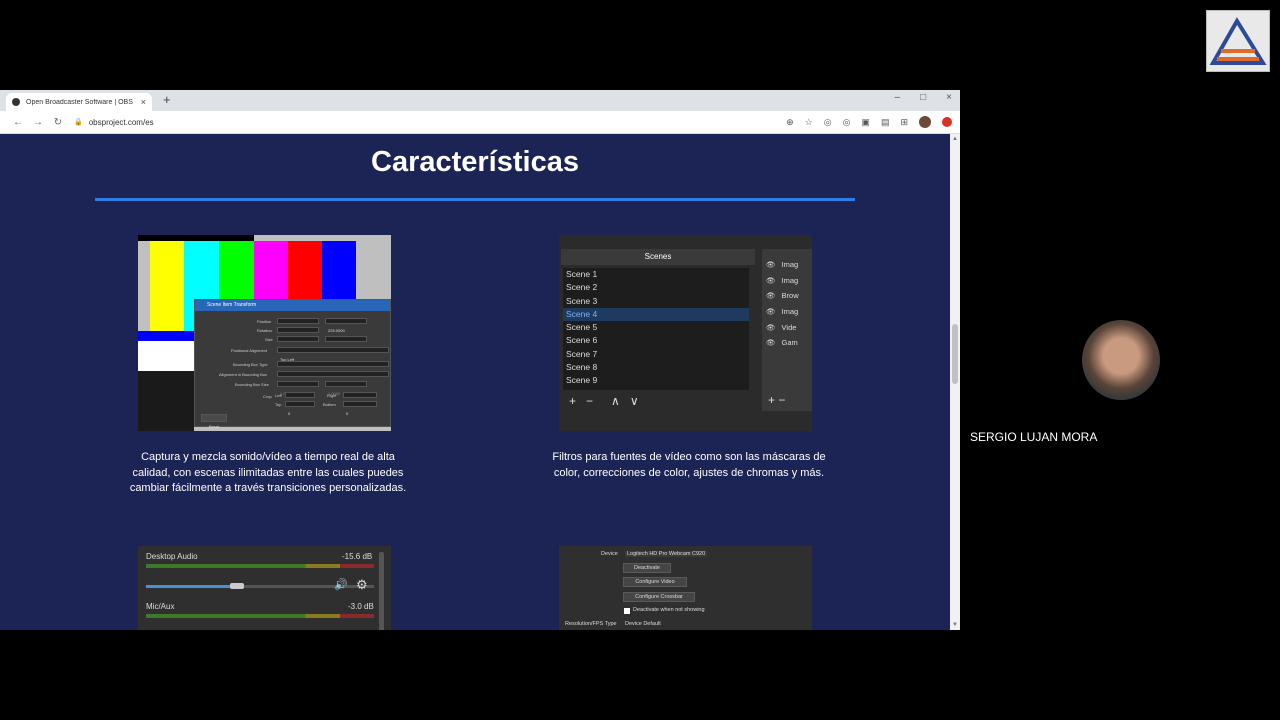  What do you see at coordinates (656, 301) in the screenshot?
I see `scene-item: Scene 3` at bounding box center [656, 301].